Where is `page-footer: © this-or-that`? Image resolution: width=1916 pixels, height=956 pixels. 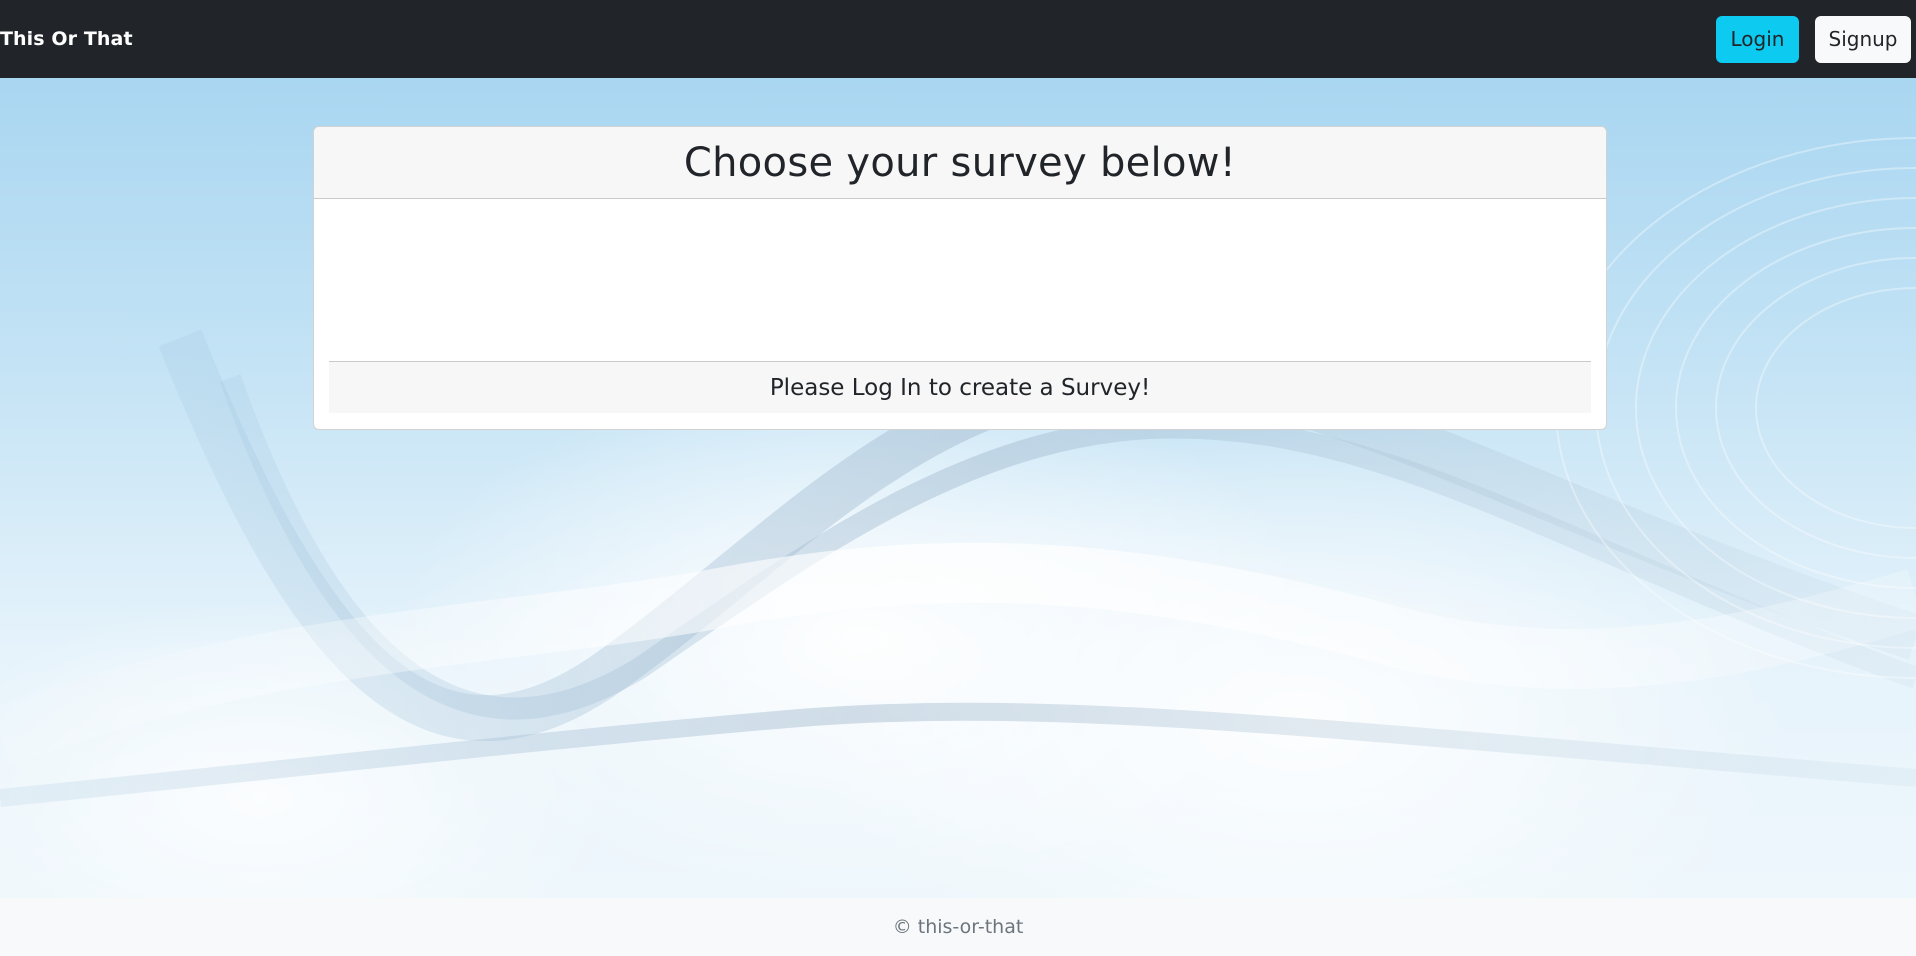 page-footer: © this-or-that is located at coordinates (958, 927).